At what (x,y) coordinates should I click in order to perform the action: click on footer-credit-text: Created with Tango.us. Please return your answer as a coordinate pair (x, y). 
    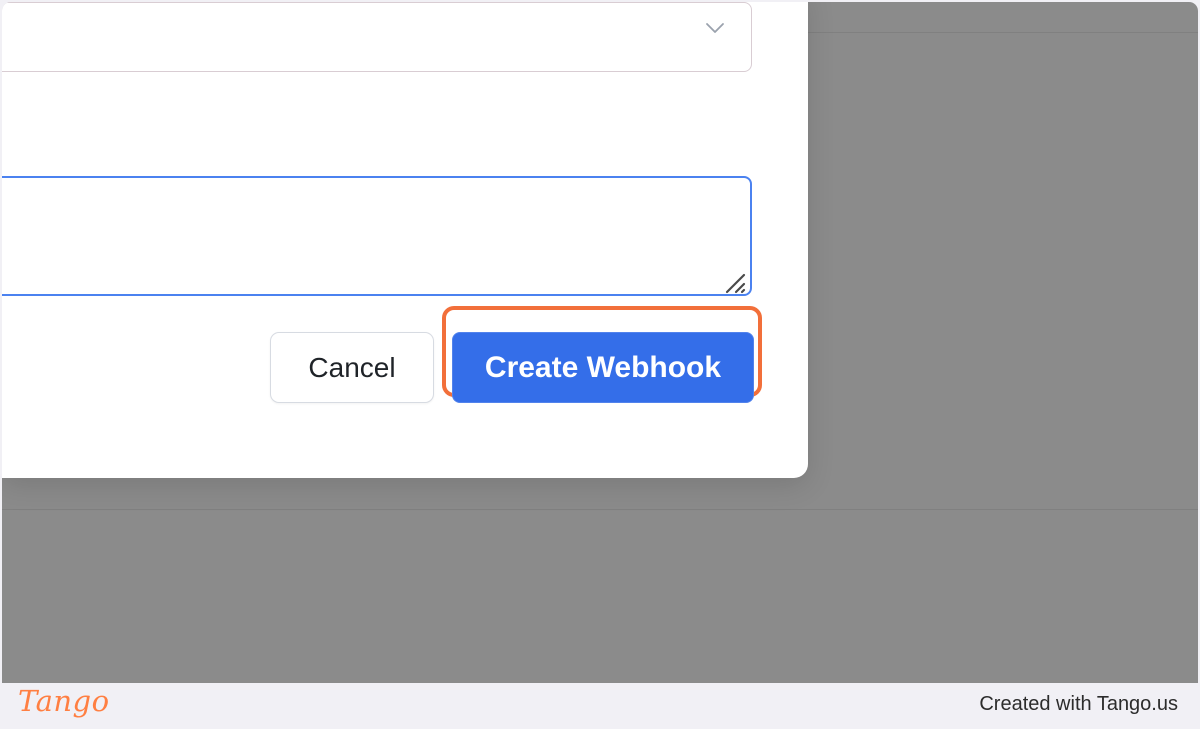
    Looking at the image, I should click on (1078, 704).